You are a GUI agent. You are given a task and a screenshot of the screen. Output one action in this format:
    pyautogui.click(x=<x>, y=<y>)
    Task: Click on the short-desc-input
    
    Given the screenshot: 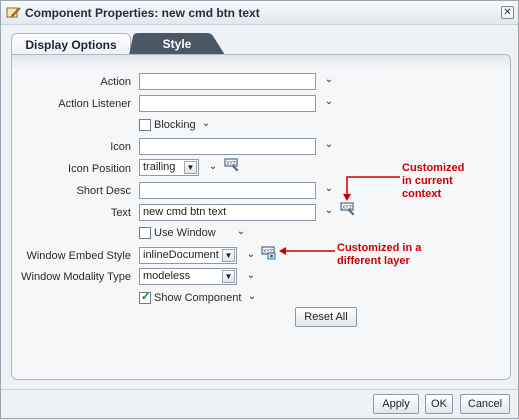 What is the action you would take?
    pyautogui.click(x=227, y=190)
    